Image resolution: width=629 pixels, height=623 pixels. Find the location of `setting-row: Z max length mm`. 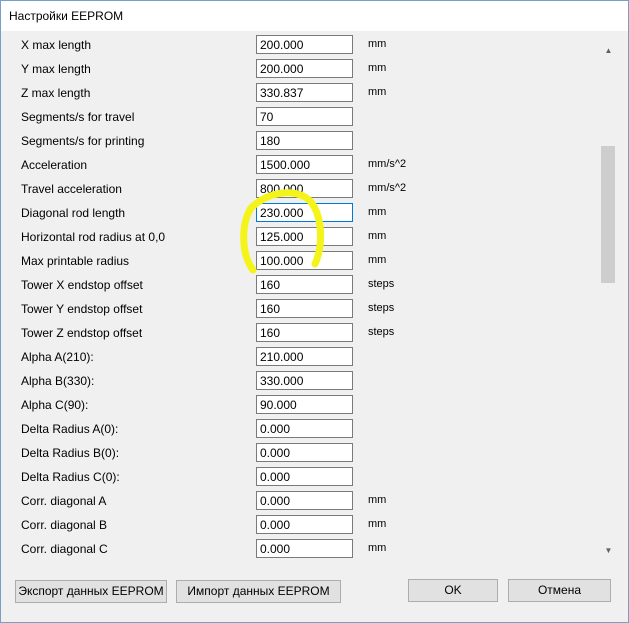

setting-row: Z max length mm is located at coordinates (300, 93).